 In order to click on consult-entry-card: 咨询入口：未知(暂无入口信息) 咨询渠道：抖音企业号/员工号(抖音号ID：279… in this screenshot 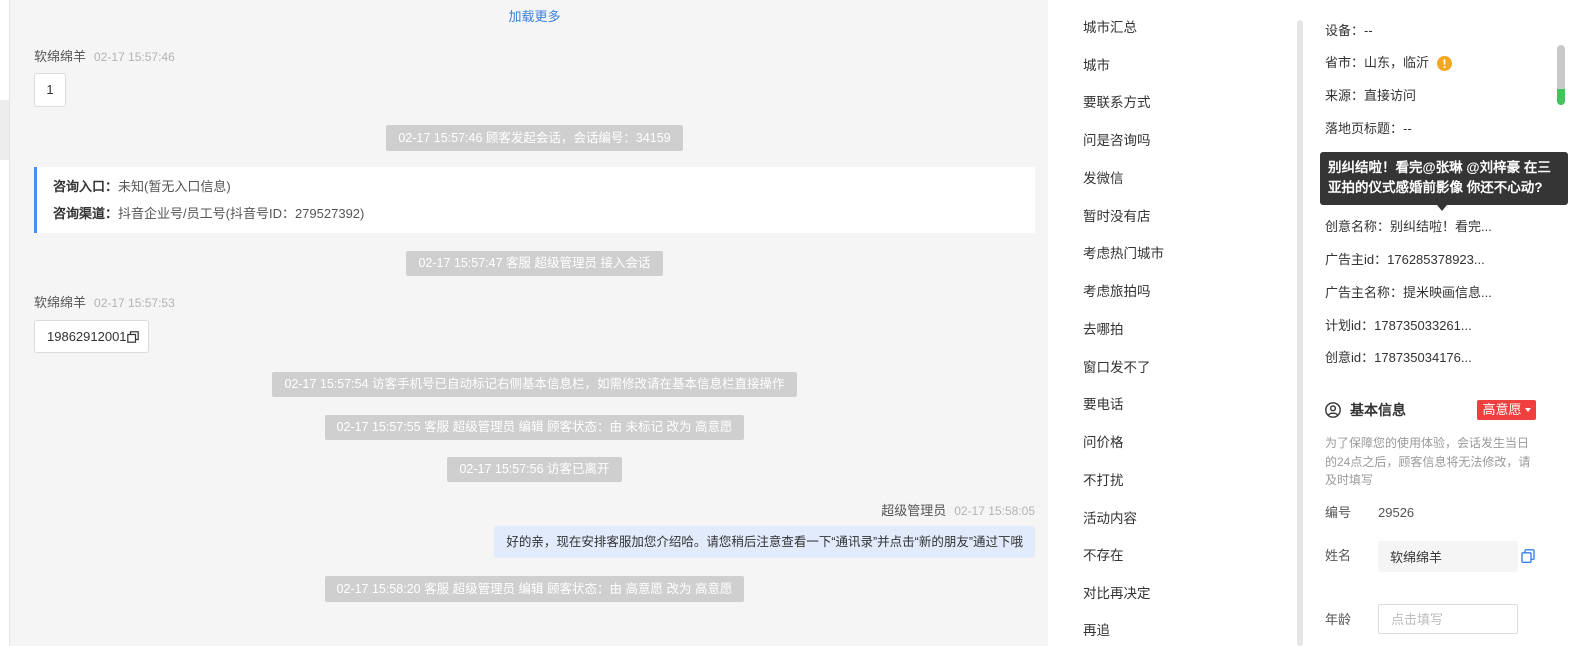, I will do `click(534, 200)`.